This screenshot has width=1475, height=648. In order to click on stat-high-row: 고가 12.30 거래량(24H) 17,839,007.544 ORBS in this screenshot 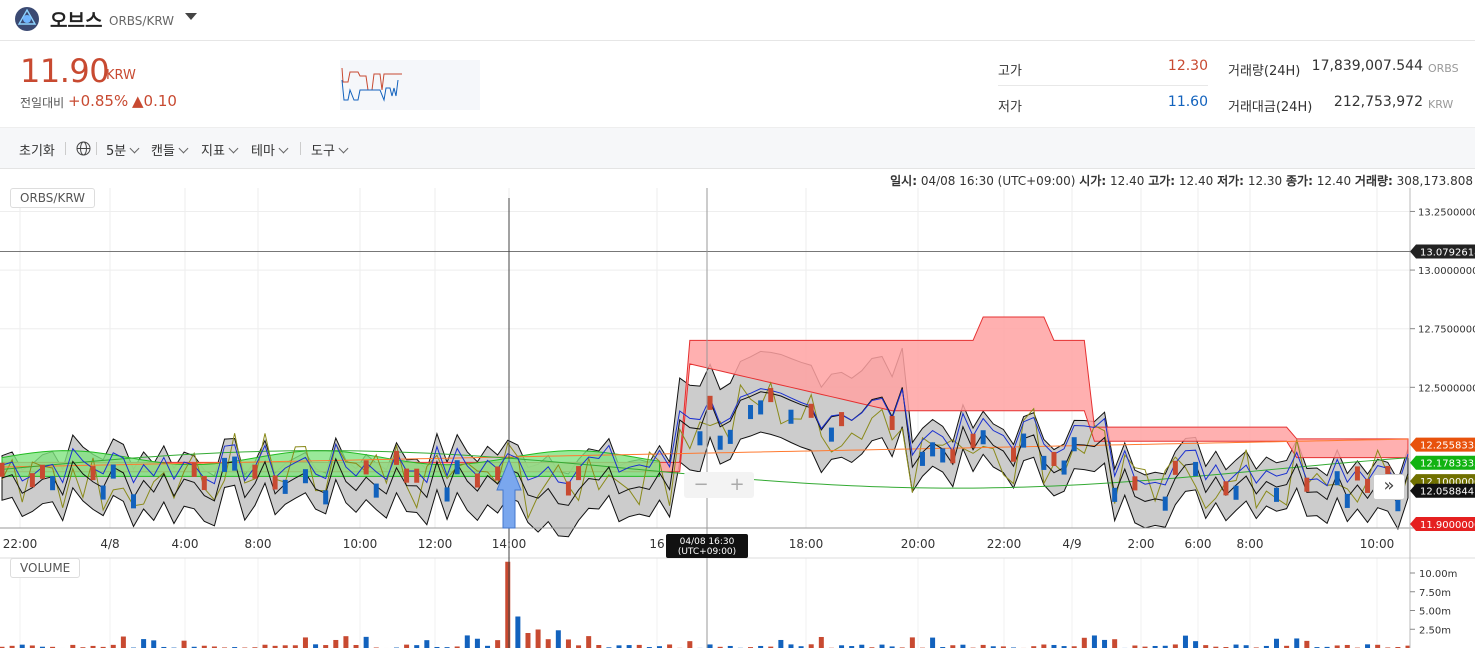, I will do `click(1228, 68)`.